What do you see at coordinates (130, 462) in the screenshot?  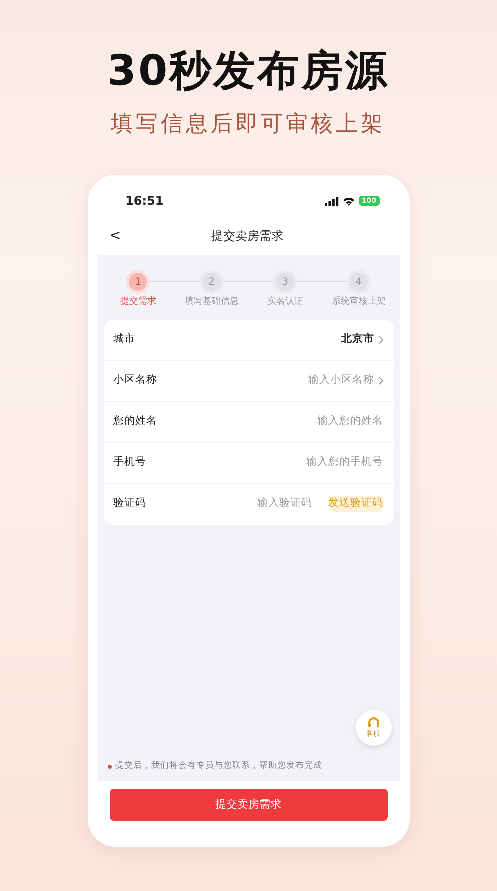 I see `field-label: 手机号` at bounding box center [130, 462].